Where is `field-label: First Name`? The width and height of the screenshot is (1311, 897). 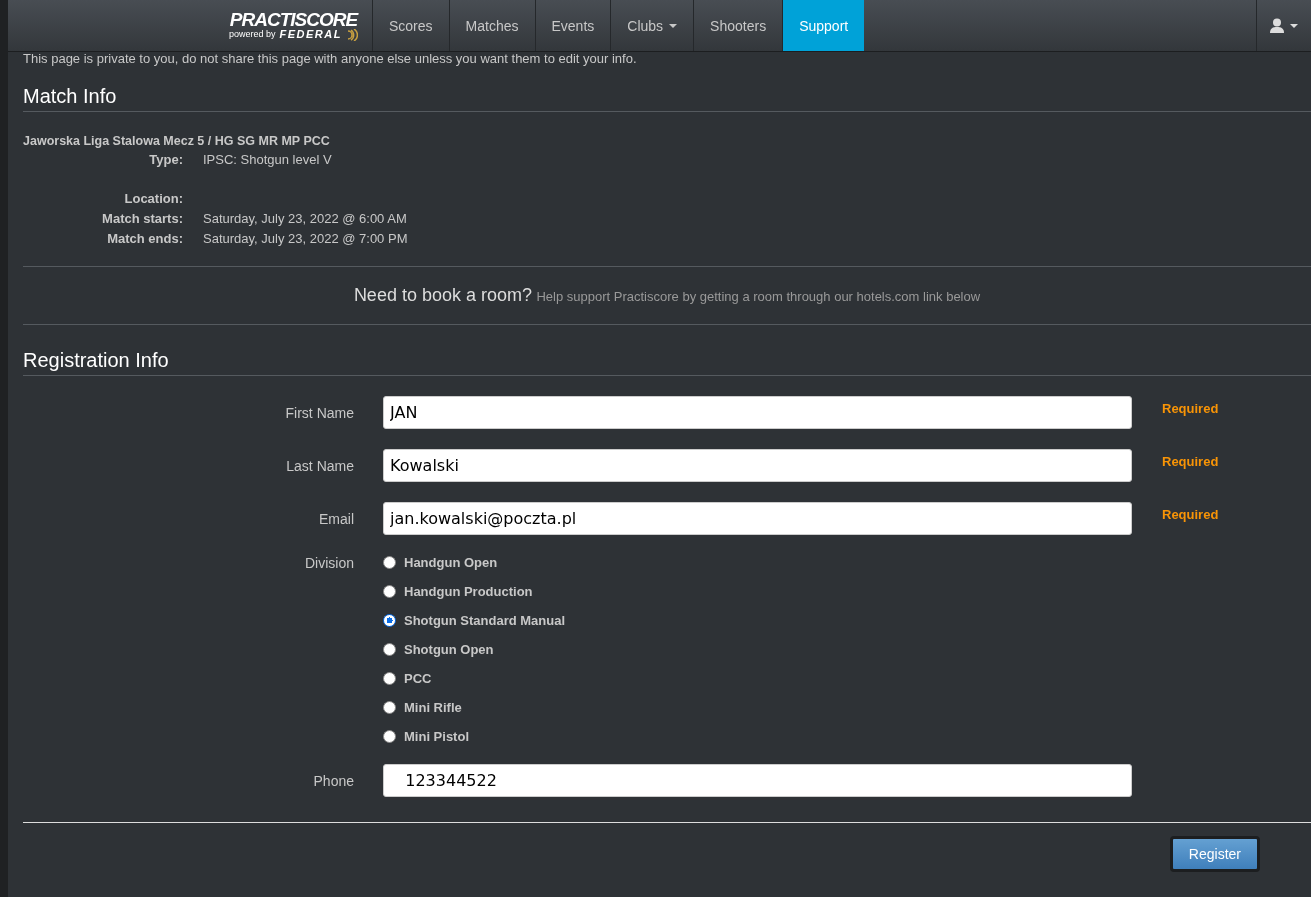 field-label: First Name is located at coordinates (319, 412).